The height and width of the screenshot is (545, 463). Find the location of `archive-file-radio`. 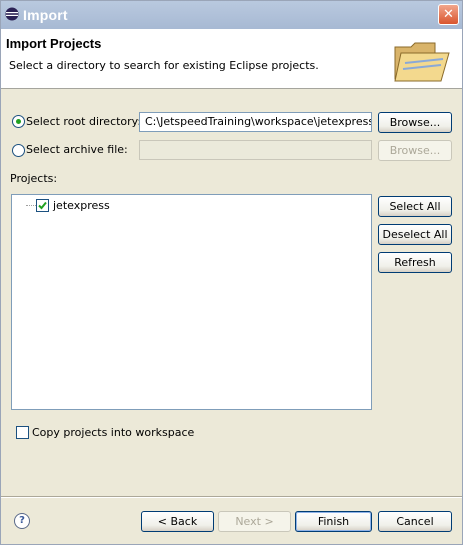

archive-file-radio is located at coordinates (18, 150).